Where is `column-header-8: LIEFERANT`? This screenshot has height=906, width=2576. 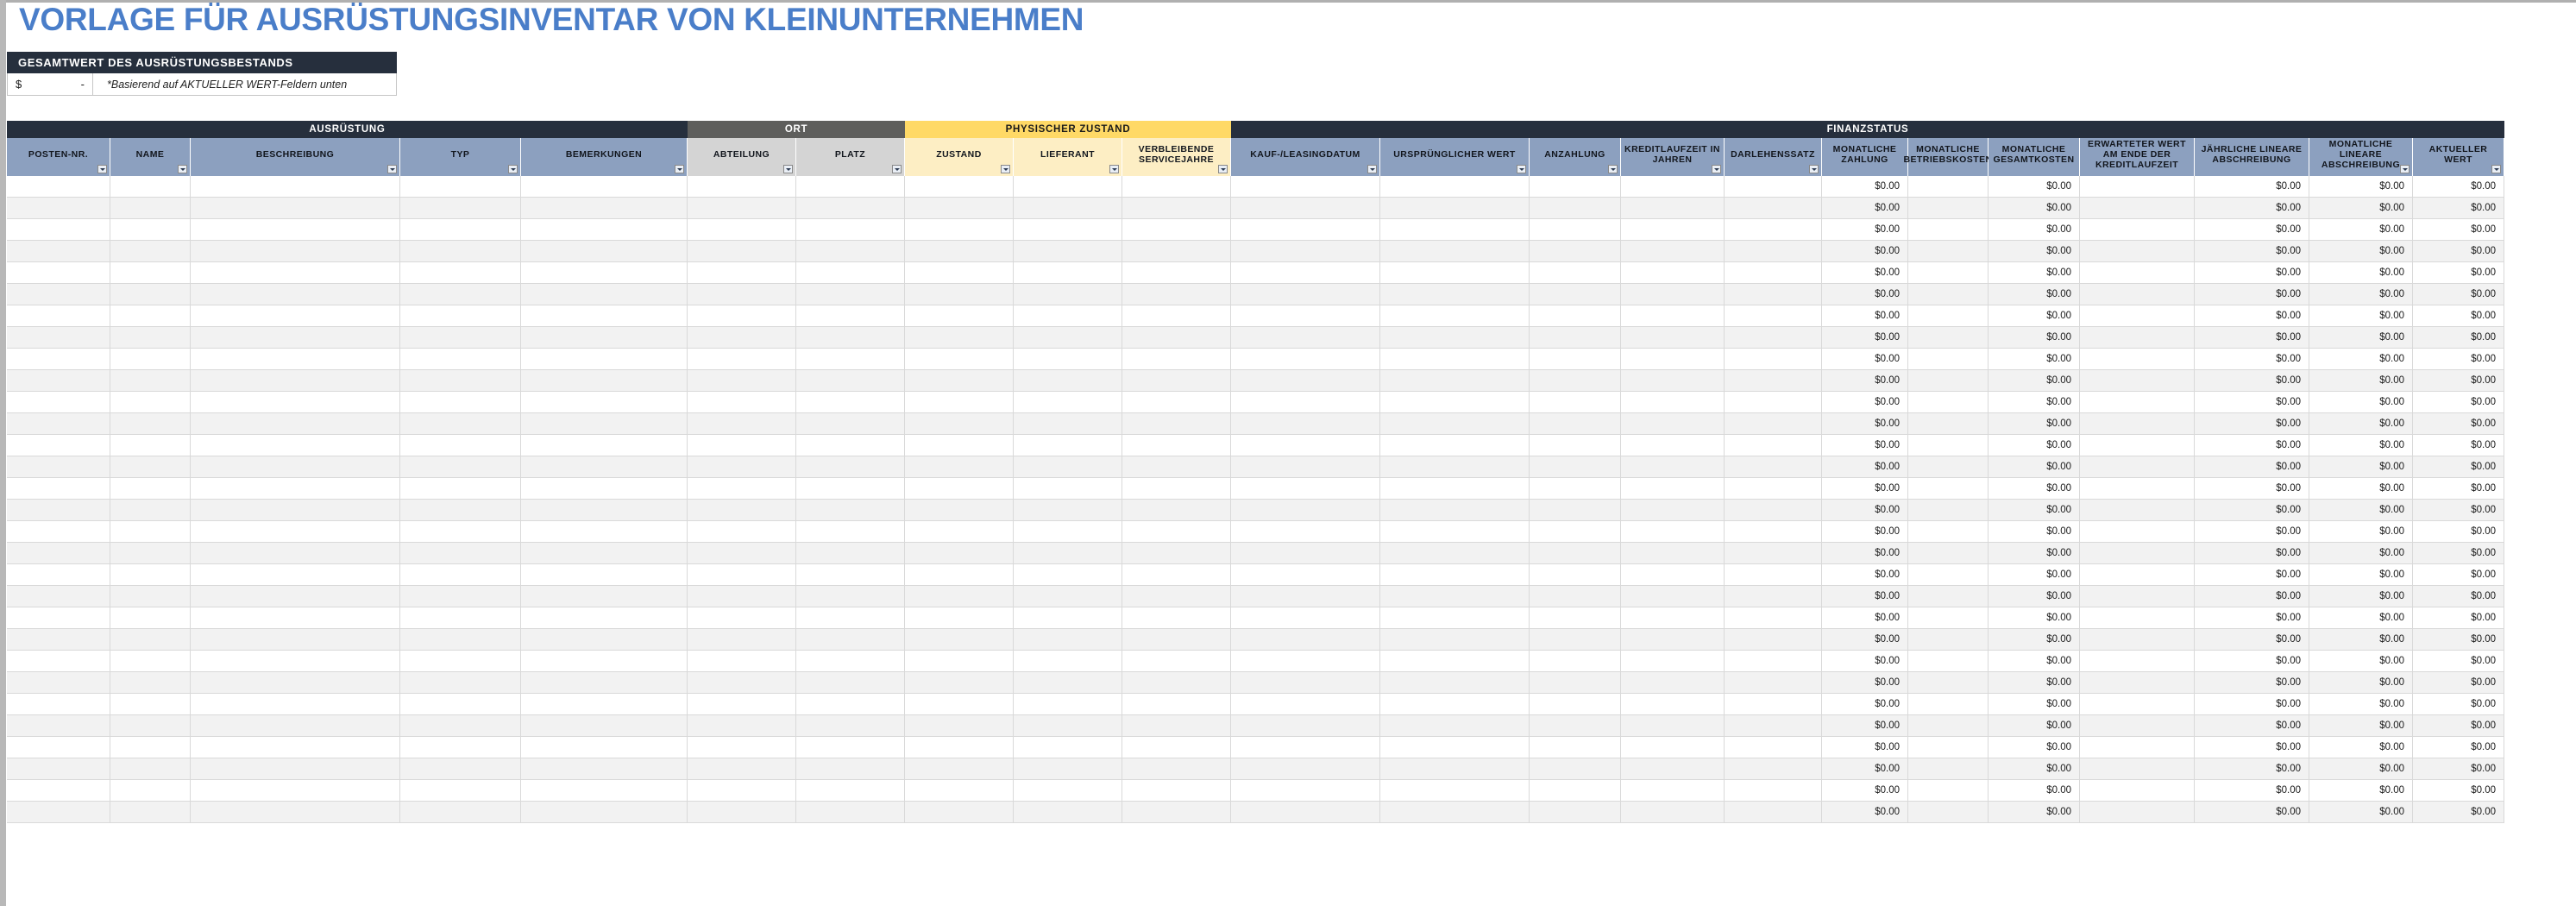
column-header-8: LIEFERANT is located at coordinates (1068, 157).